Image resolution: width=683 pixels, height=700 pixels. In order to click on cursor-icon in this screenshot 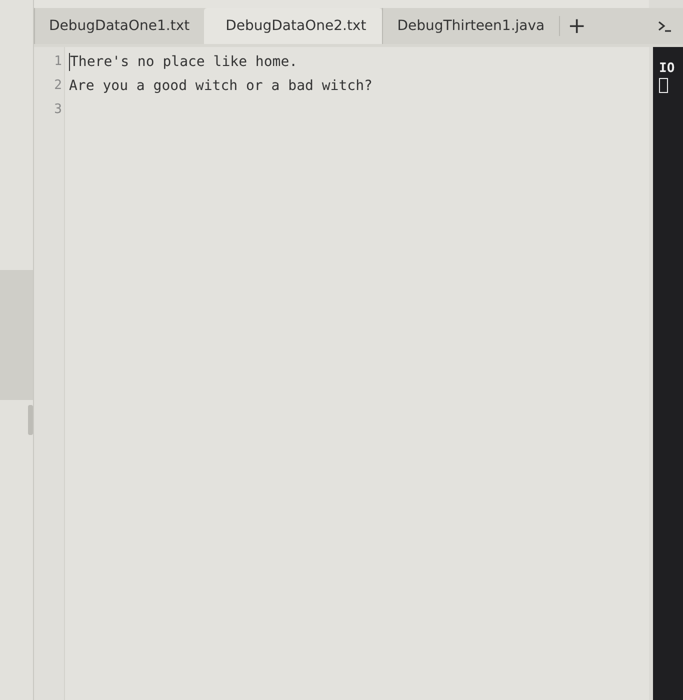, I will do `click(663, 85)`.